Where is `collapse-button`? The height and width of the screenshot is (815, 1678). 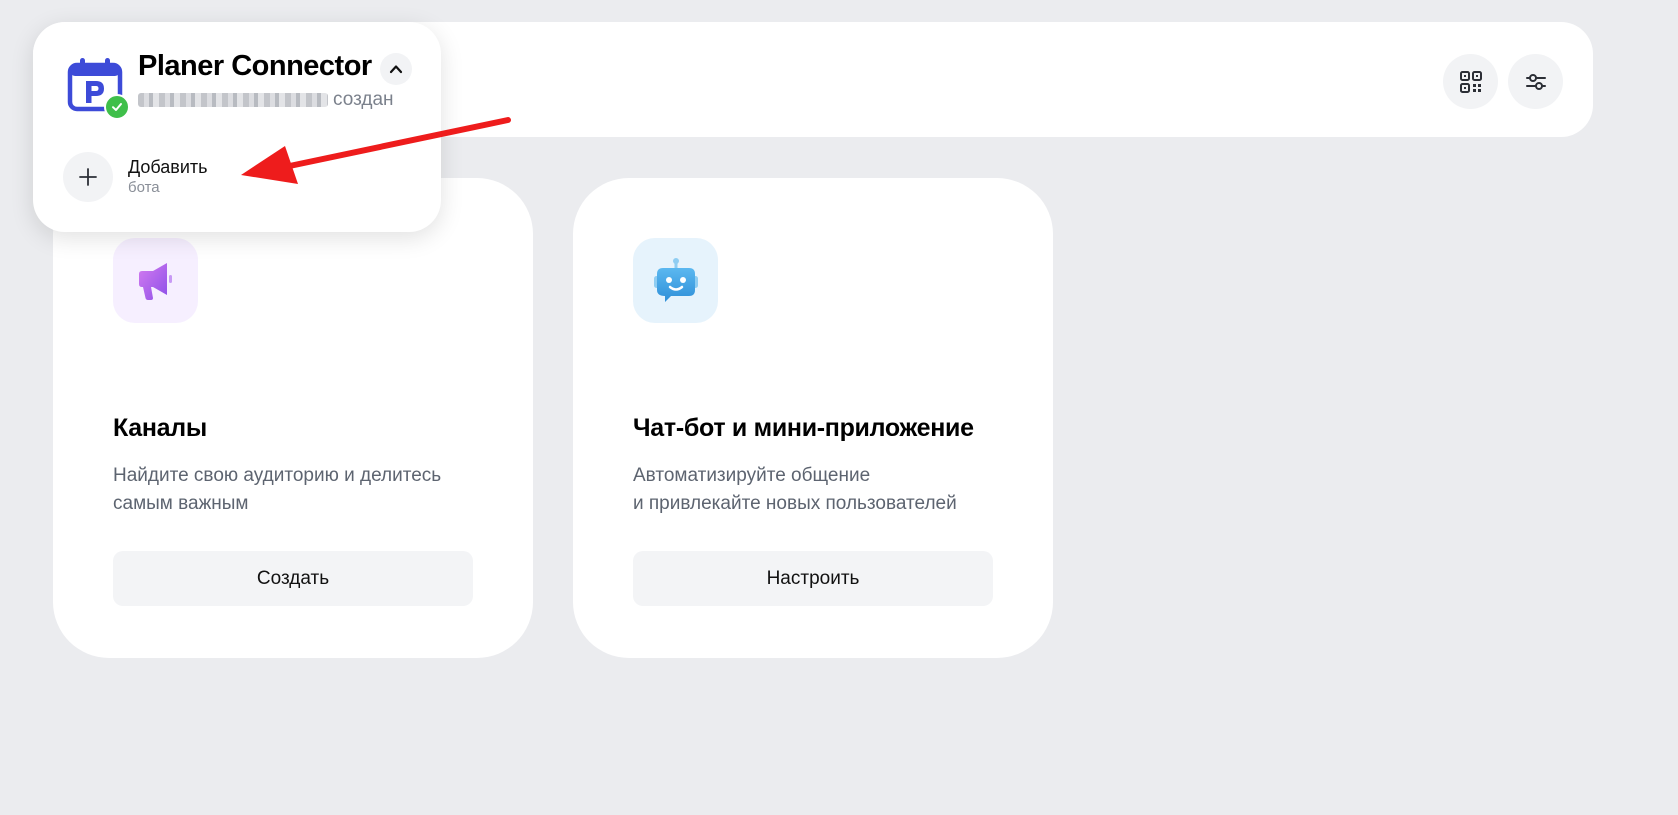
collapse-button is located at coordinates (396, 69).